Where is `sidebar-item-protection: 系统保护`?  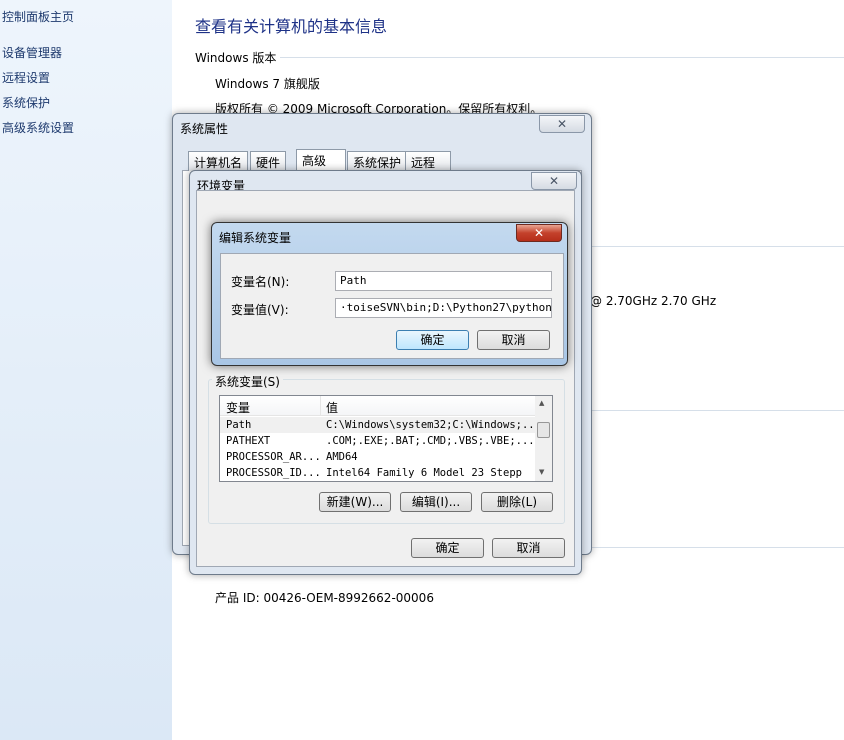
sidebar-item-protection: 系统保护 is located at coordinates (26, 102).